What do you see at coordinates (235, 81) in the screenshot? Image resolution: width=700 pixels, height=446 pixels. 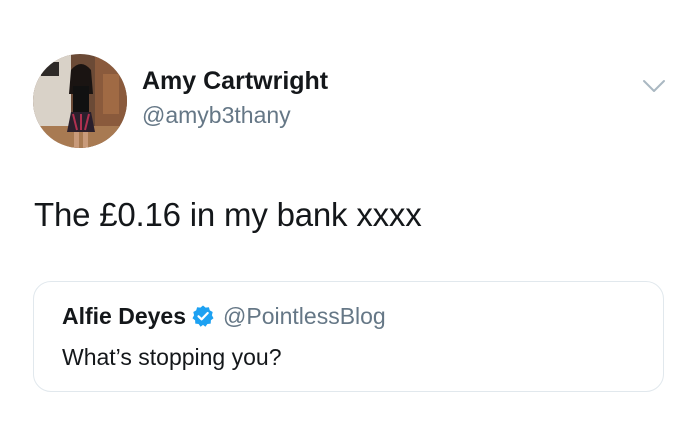 I see `author-display-name: Amy Cartwright` at bounding box center [235, 81].